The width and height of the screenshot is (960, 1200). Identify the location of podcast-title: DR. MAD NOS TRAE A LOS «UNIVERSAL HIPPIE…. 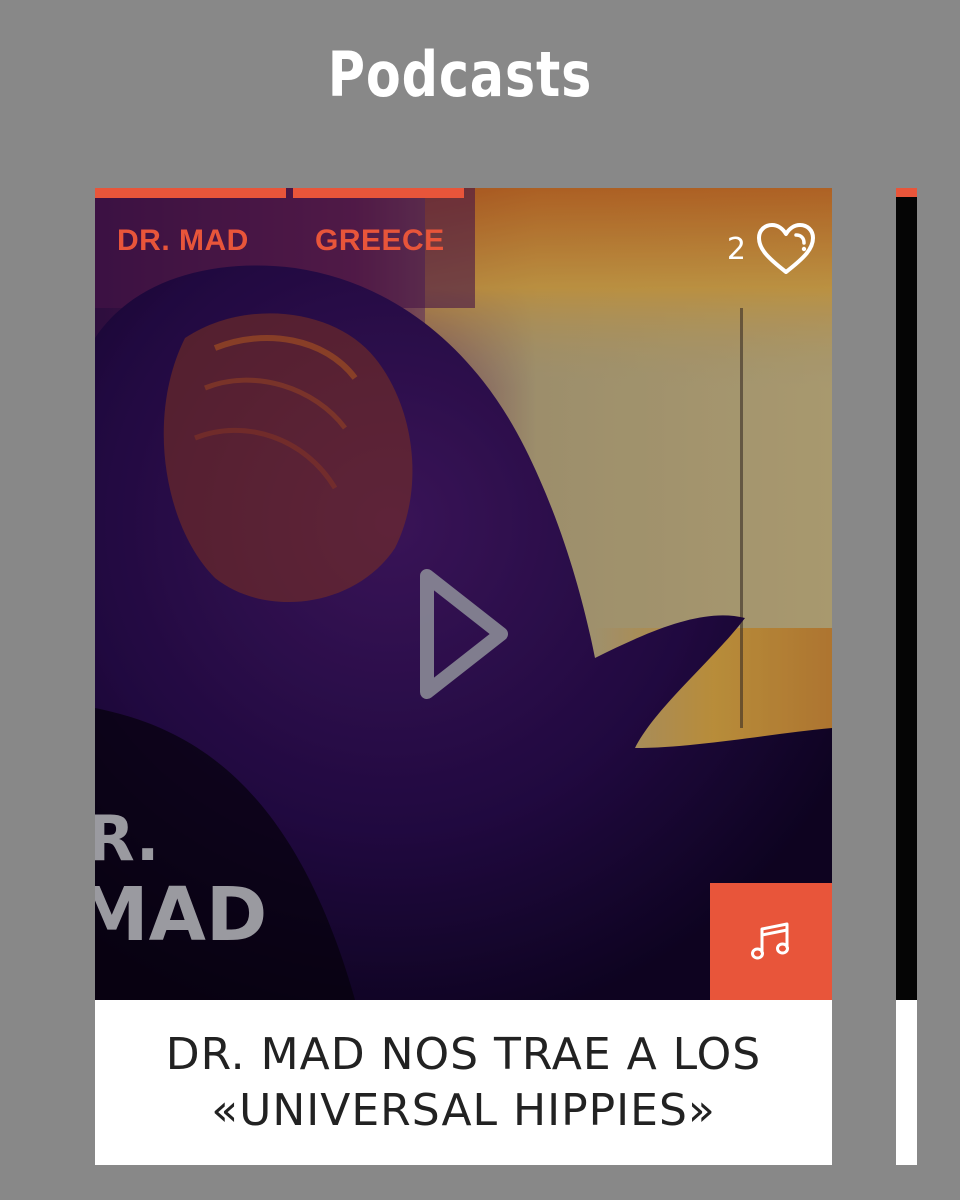
(464, 1083).